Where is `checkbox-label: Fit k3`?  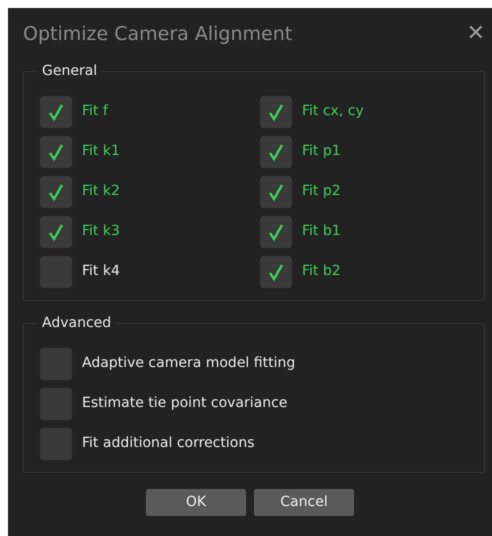 checkbox-label: Fit k3 is located at coordinates (101, 231).